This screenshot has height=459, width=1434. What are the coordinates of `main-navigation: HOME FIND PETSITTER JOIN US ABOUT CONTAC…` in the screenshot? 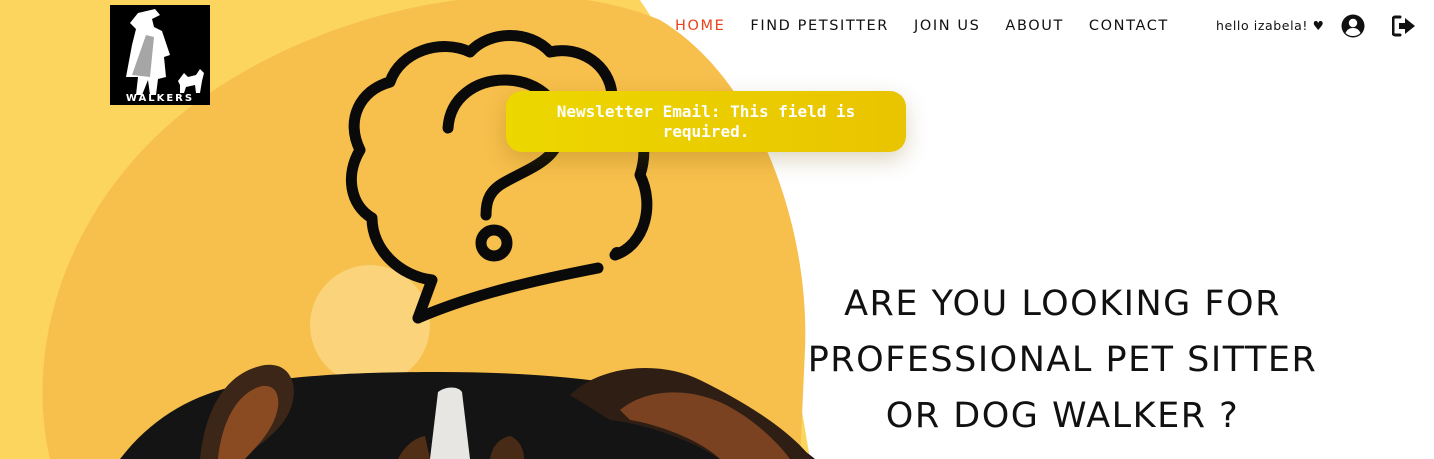 It's located at (934, 26).